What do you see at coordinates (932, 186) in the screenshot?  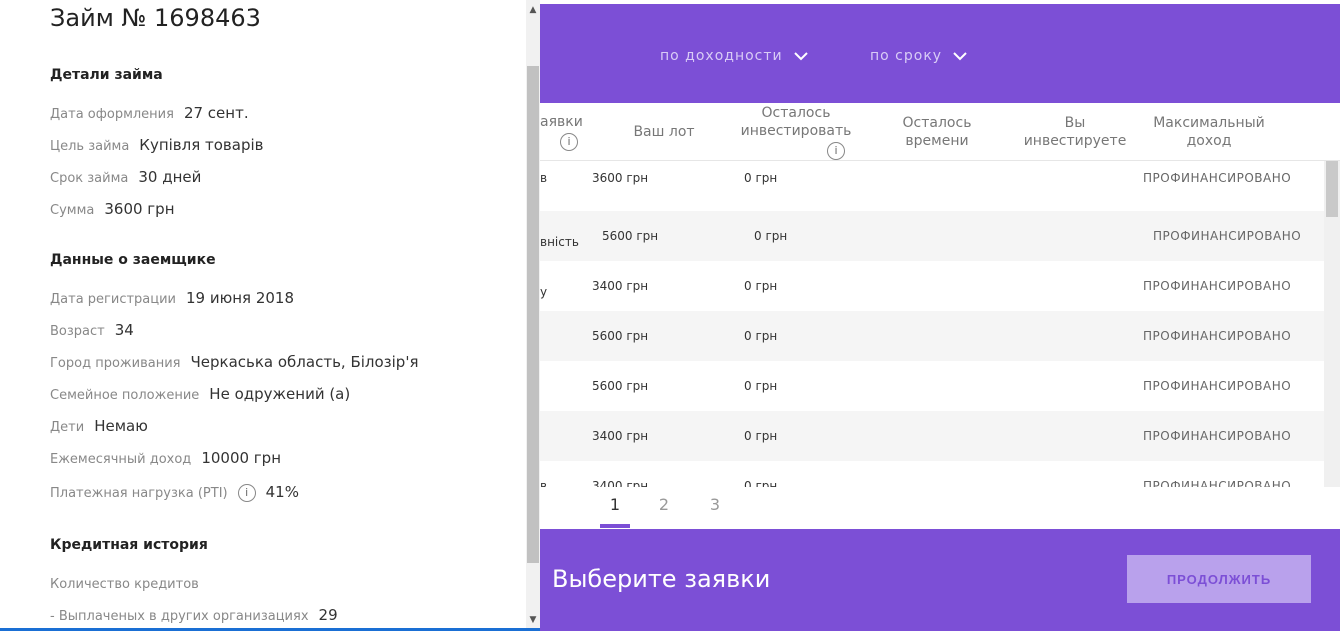 I see `table-row: в 3600 грн 0 грн ПРОФИНАНСИРОВАНО` at bounding box center [932, 186].